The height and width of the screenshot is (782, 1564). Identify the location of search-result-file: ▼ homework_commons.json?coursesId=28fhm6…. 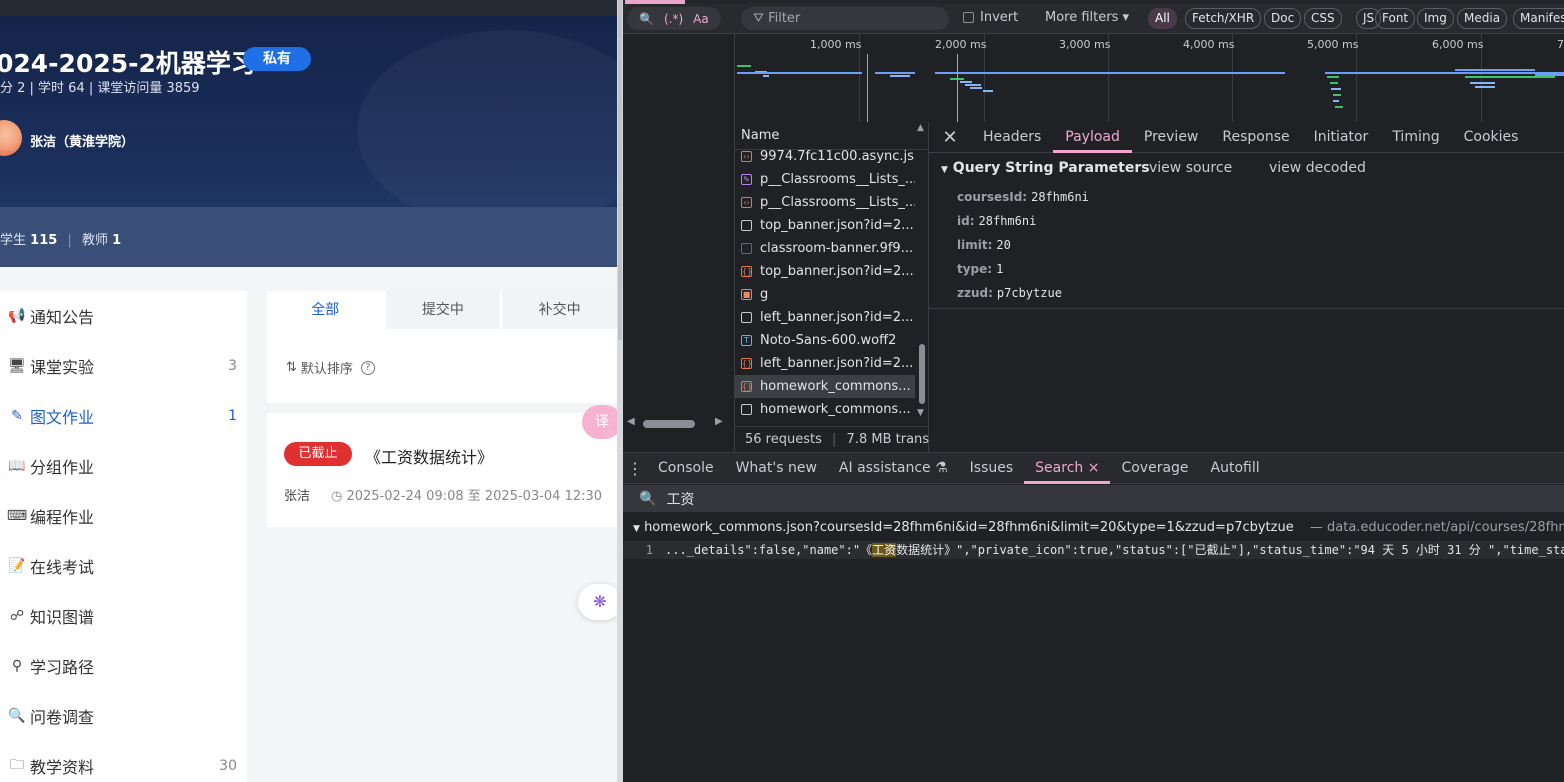
(1093, 530).